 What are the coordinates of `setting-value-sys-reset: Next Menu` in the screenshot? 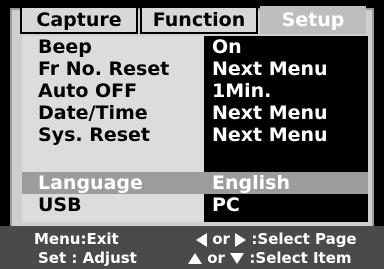 It's located at (270, 135).